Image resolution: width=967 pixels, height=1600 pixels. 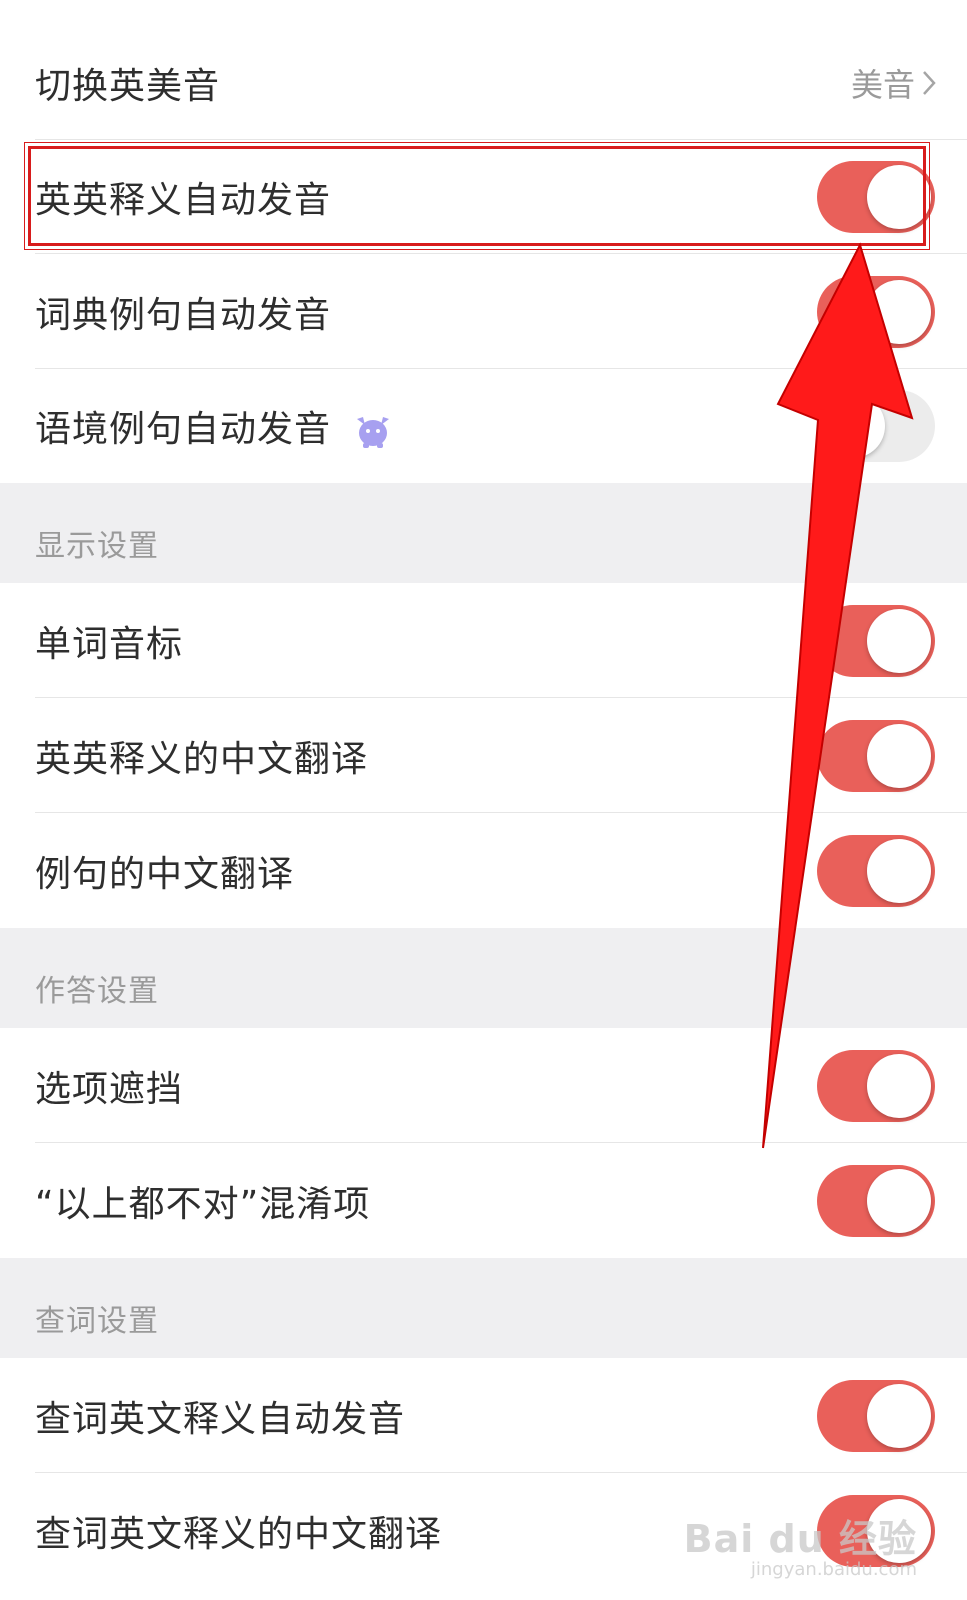 I want to click on context-example-auto-pronounce-toggle, so click(x=876, y=426).